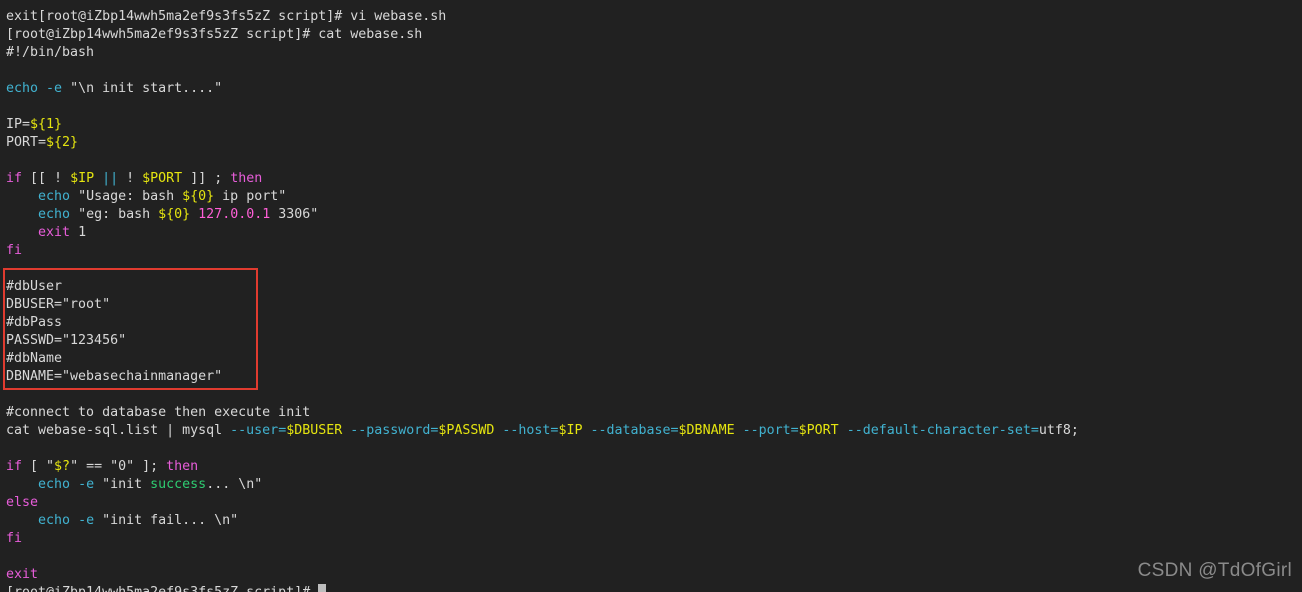 The width and height of the screenshot is (1302, 592). I want to click on line-echo-eg: echo "eg: bash ${0} 127.0.0.1 3306", so click(654, 215).